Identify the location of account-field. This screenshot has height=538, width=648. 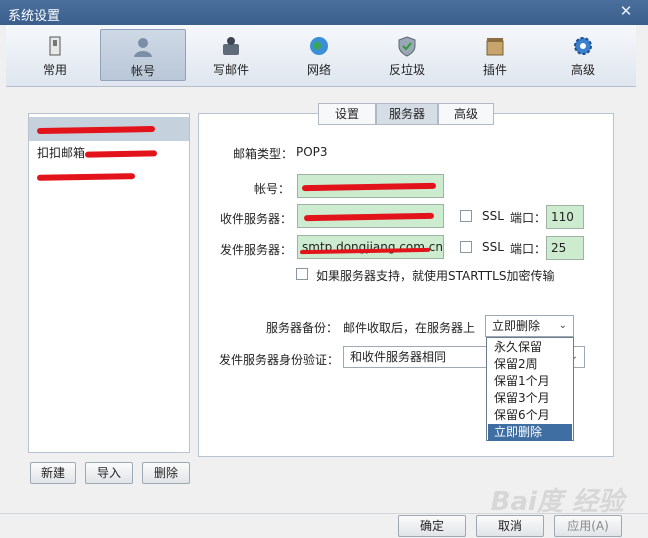
(370, 186).